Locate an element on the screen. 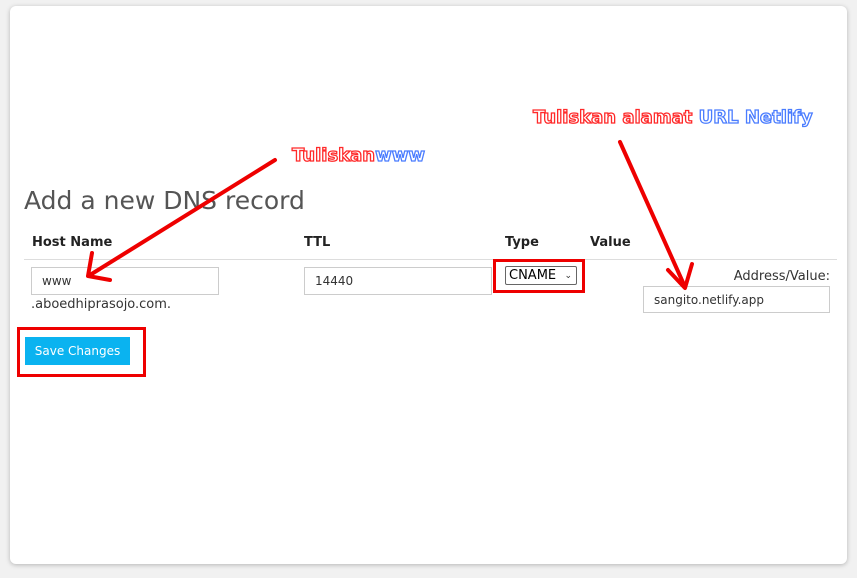 Image resolution: width=857 pixels, height=578 pixels. value-arrow-icon is located at coordinates (652, 214).